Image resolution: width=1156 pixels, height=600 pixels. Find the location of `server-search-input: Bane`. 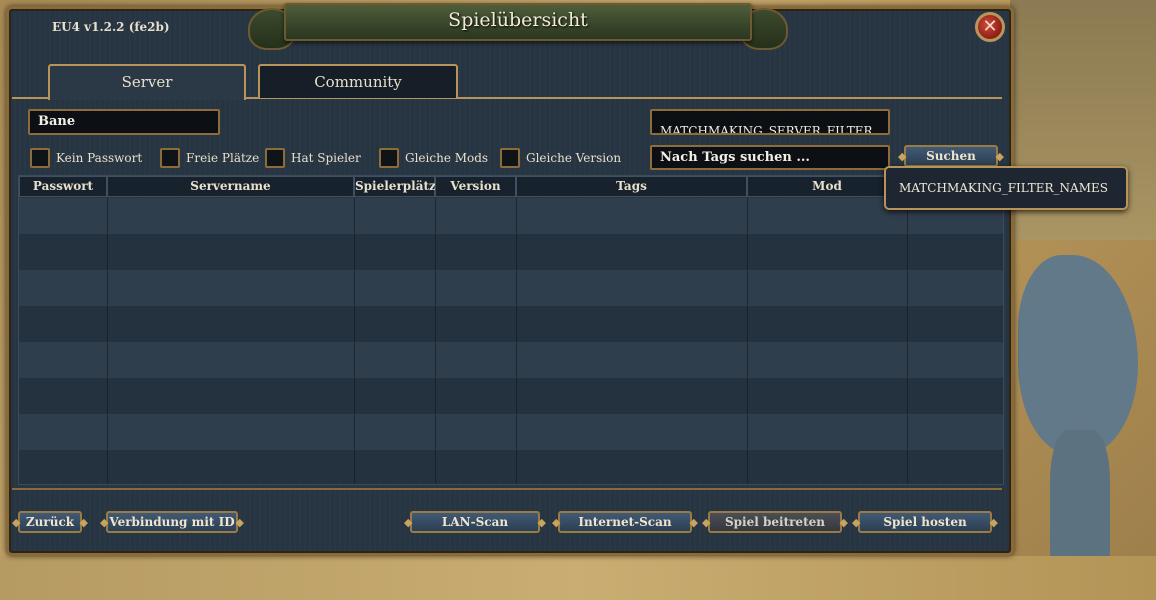

server-search-input: Bane is located at coordinates (124, 122).